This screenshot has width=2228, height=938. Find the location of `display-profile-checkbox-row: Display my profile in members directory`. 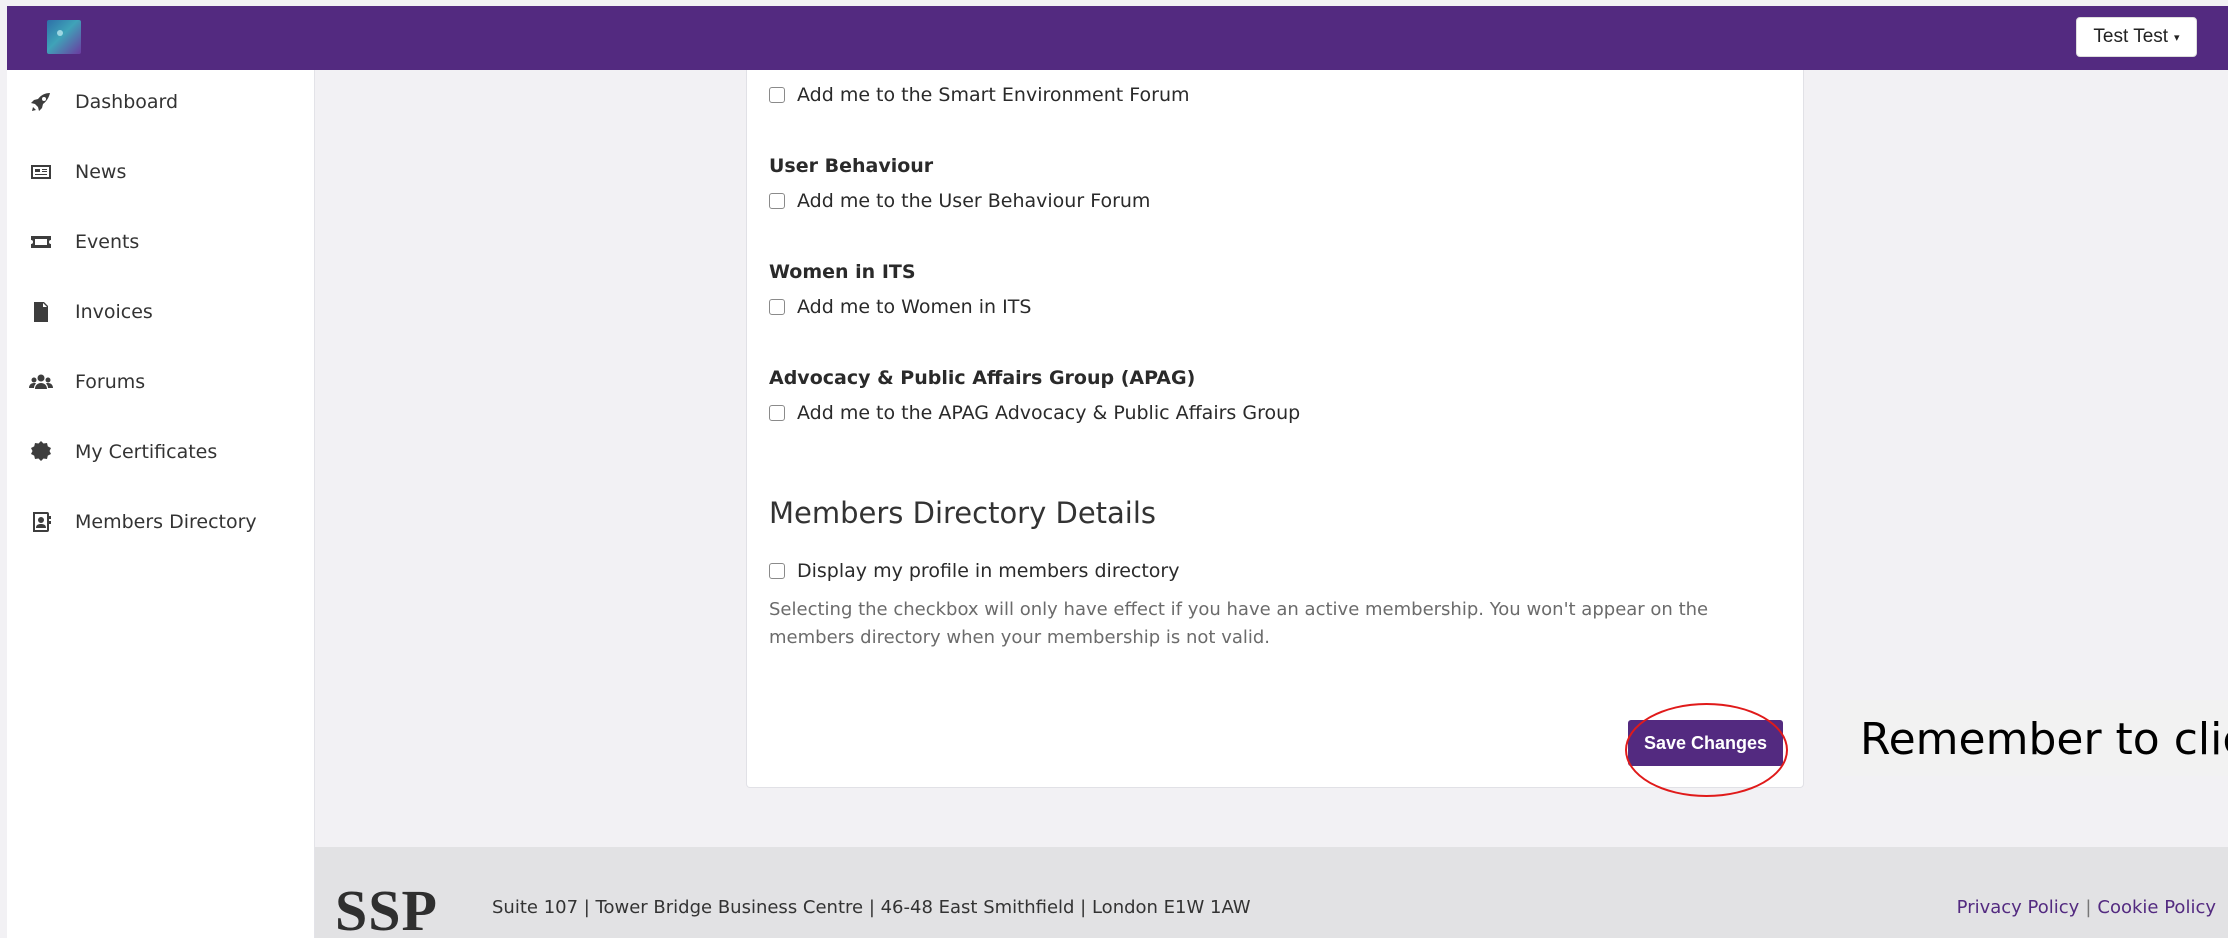

display-profile-checkbox-row: Display my profile in members directory is located at coordinates (974, 571).